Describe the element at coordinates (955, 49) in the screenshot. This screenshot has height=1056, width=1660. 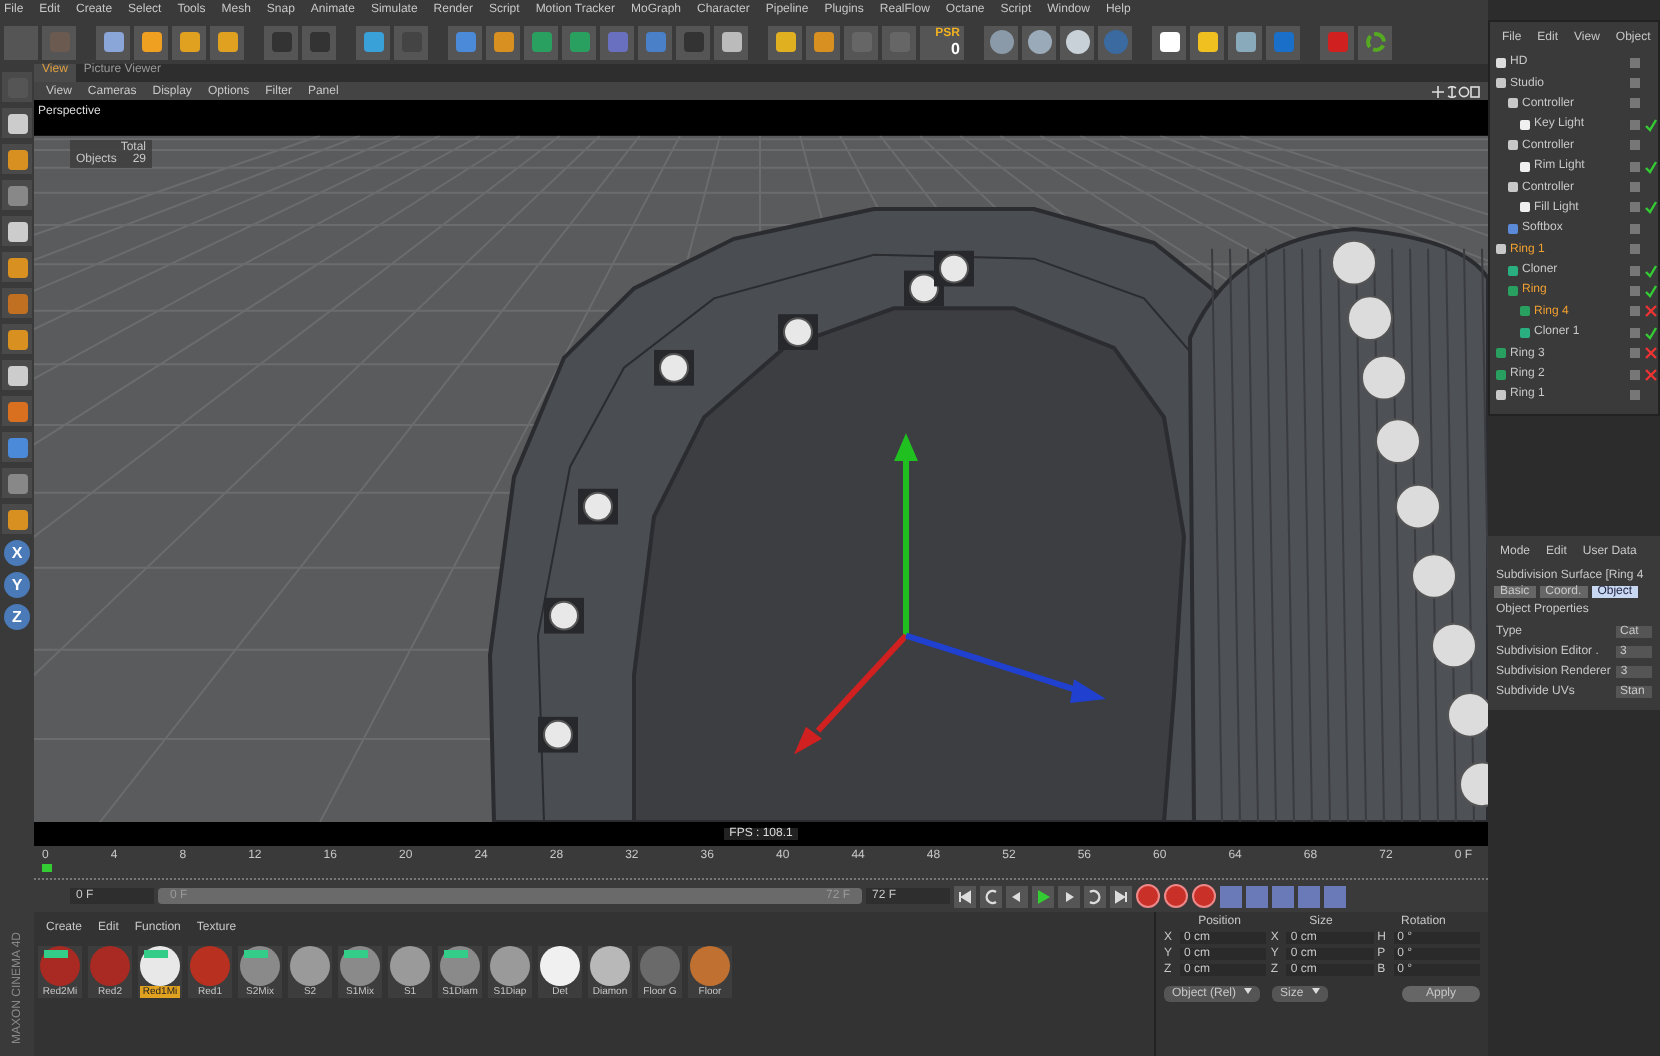
I see `psr-value: 0` at that location.